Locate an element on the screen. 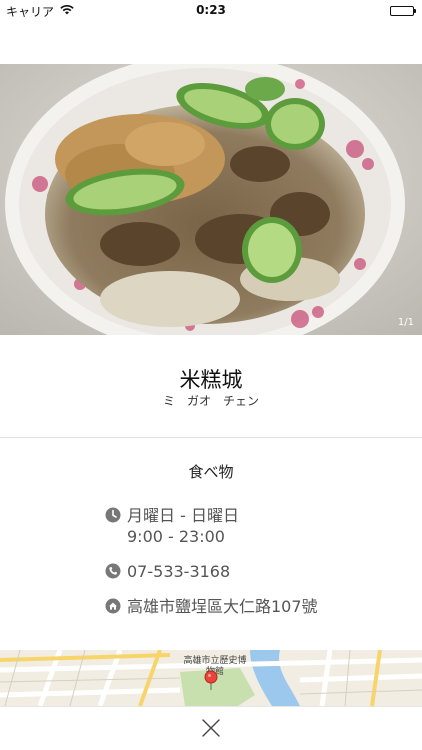 The image size is (422, 750). phone-number: 07-533-3168 is located at coordinates (178, 571).